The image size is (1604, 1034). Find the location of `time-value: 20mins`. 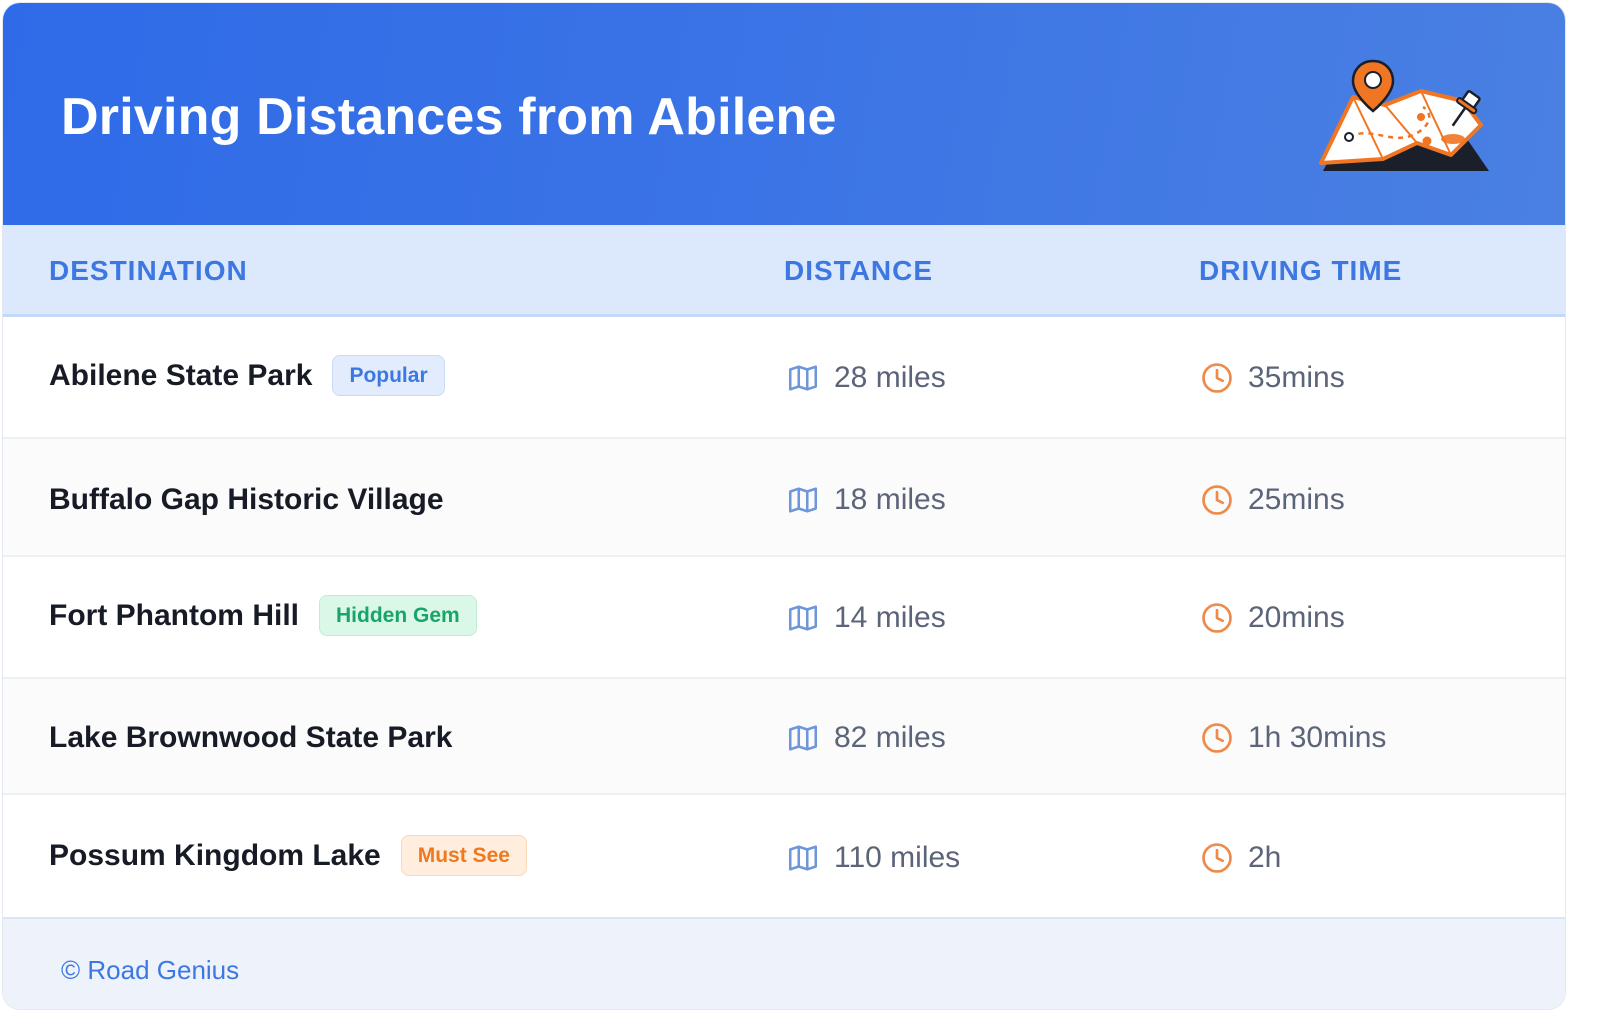

time-value: 20mins is located at coordinates (1296, 617).